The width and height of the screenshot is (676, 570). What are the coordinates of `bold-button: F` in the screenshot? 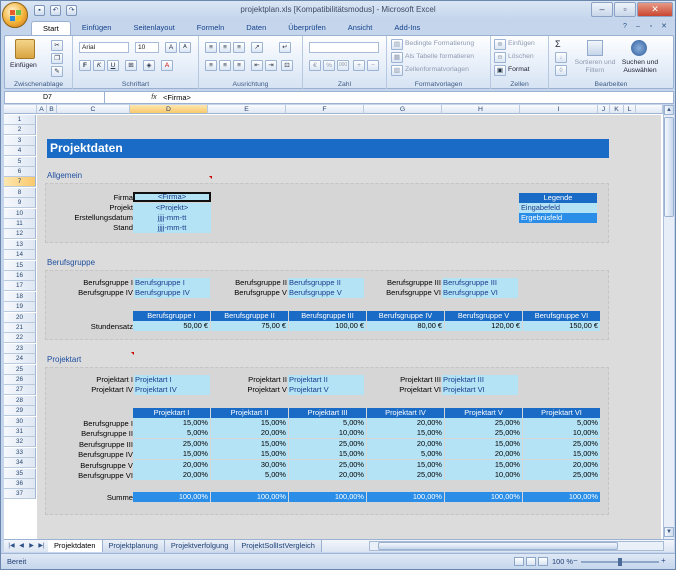 It's located at (85, 65).